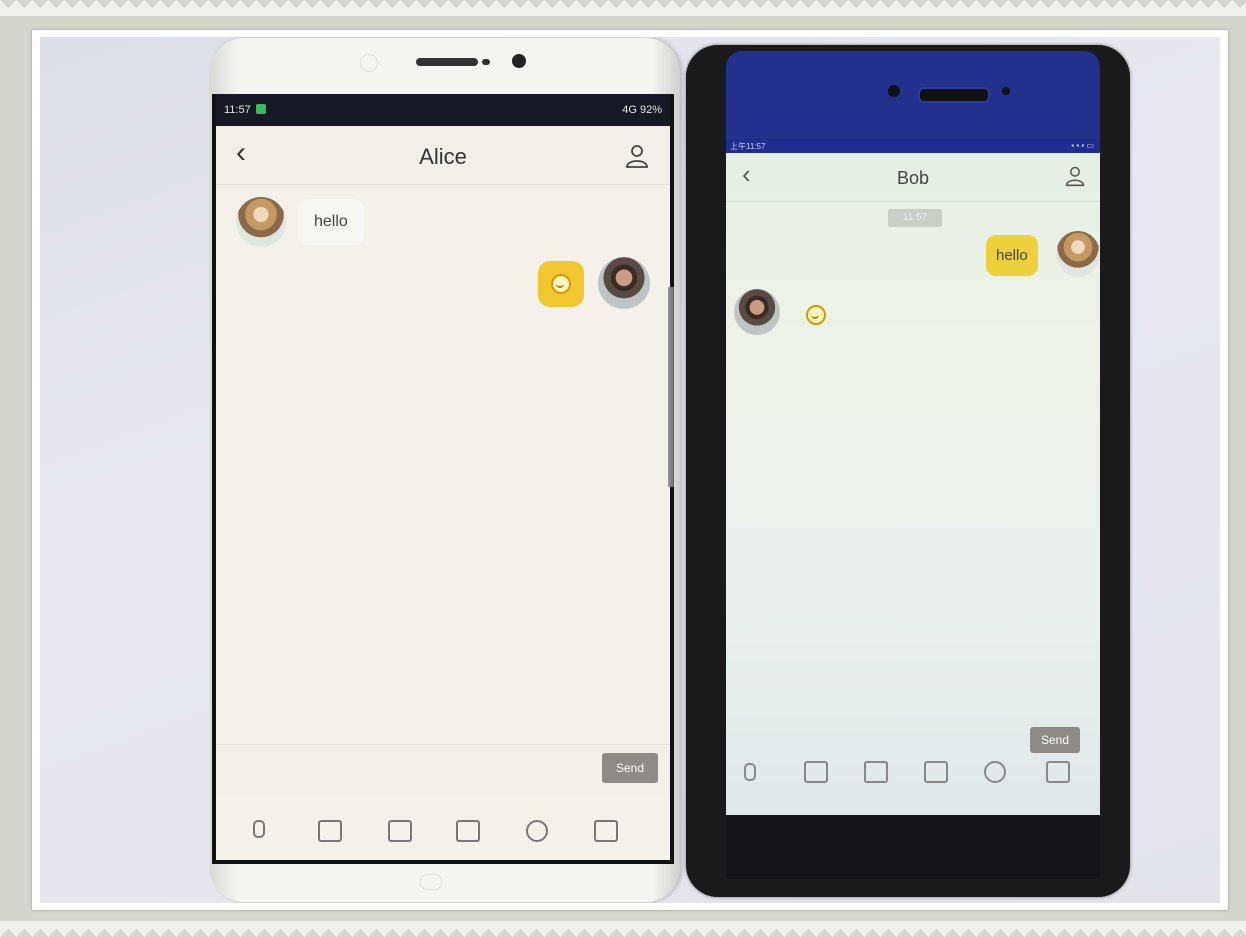  I want to click on status-bar: 上午11:57 ▪ ▪ ▪ ▭, so click(913, 146).